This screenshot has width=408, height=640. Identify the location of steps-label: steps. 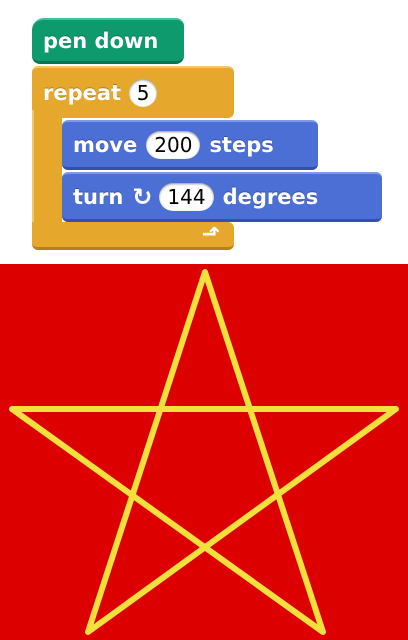
(241, 144).